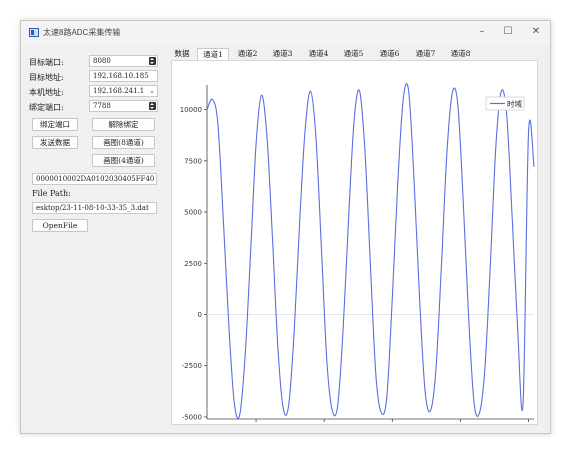 The height and width of the screenshot is (459, 578). What do you see at coordinates (285, 33) in the screenshot?
I see `title-bar: 太速8路ADC采集传输 – ☐ ✕` at bounding box center [285, 33].